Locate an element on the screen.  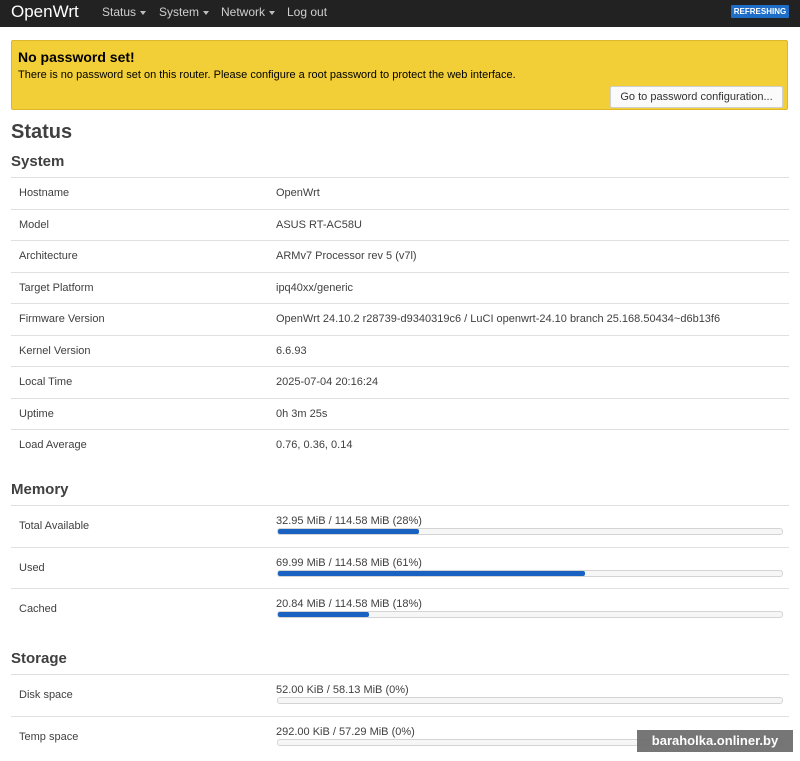
row-label-architecture: Architecture is located at coordinates (48, 256).